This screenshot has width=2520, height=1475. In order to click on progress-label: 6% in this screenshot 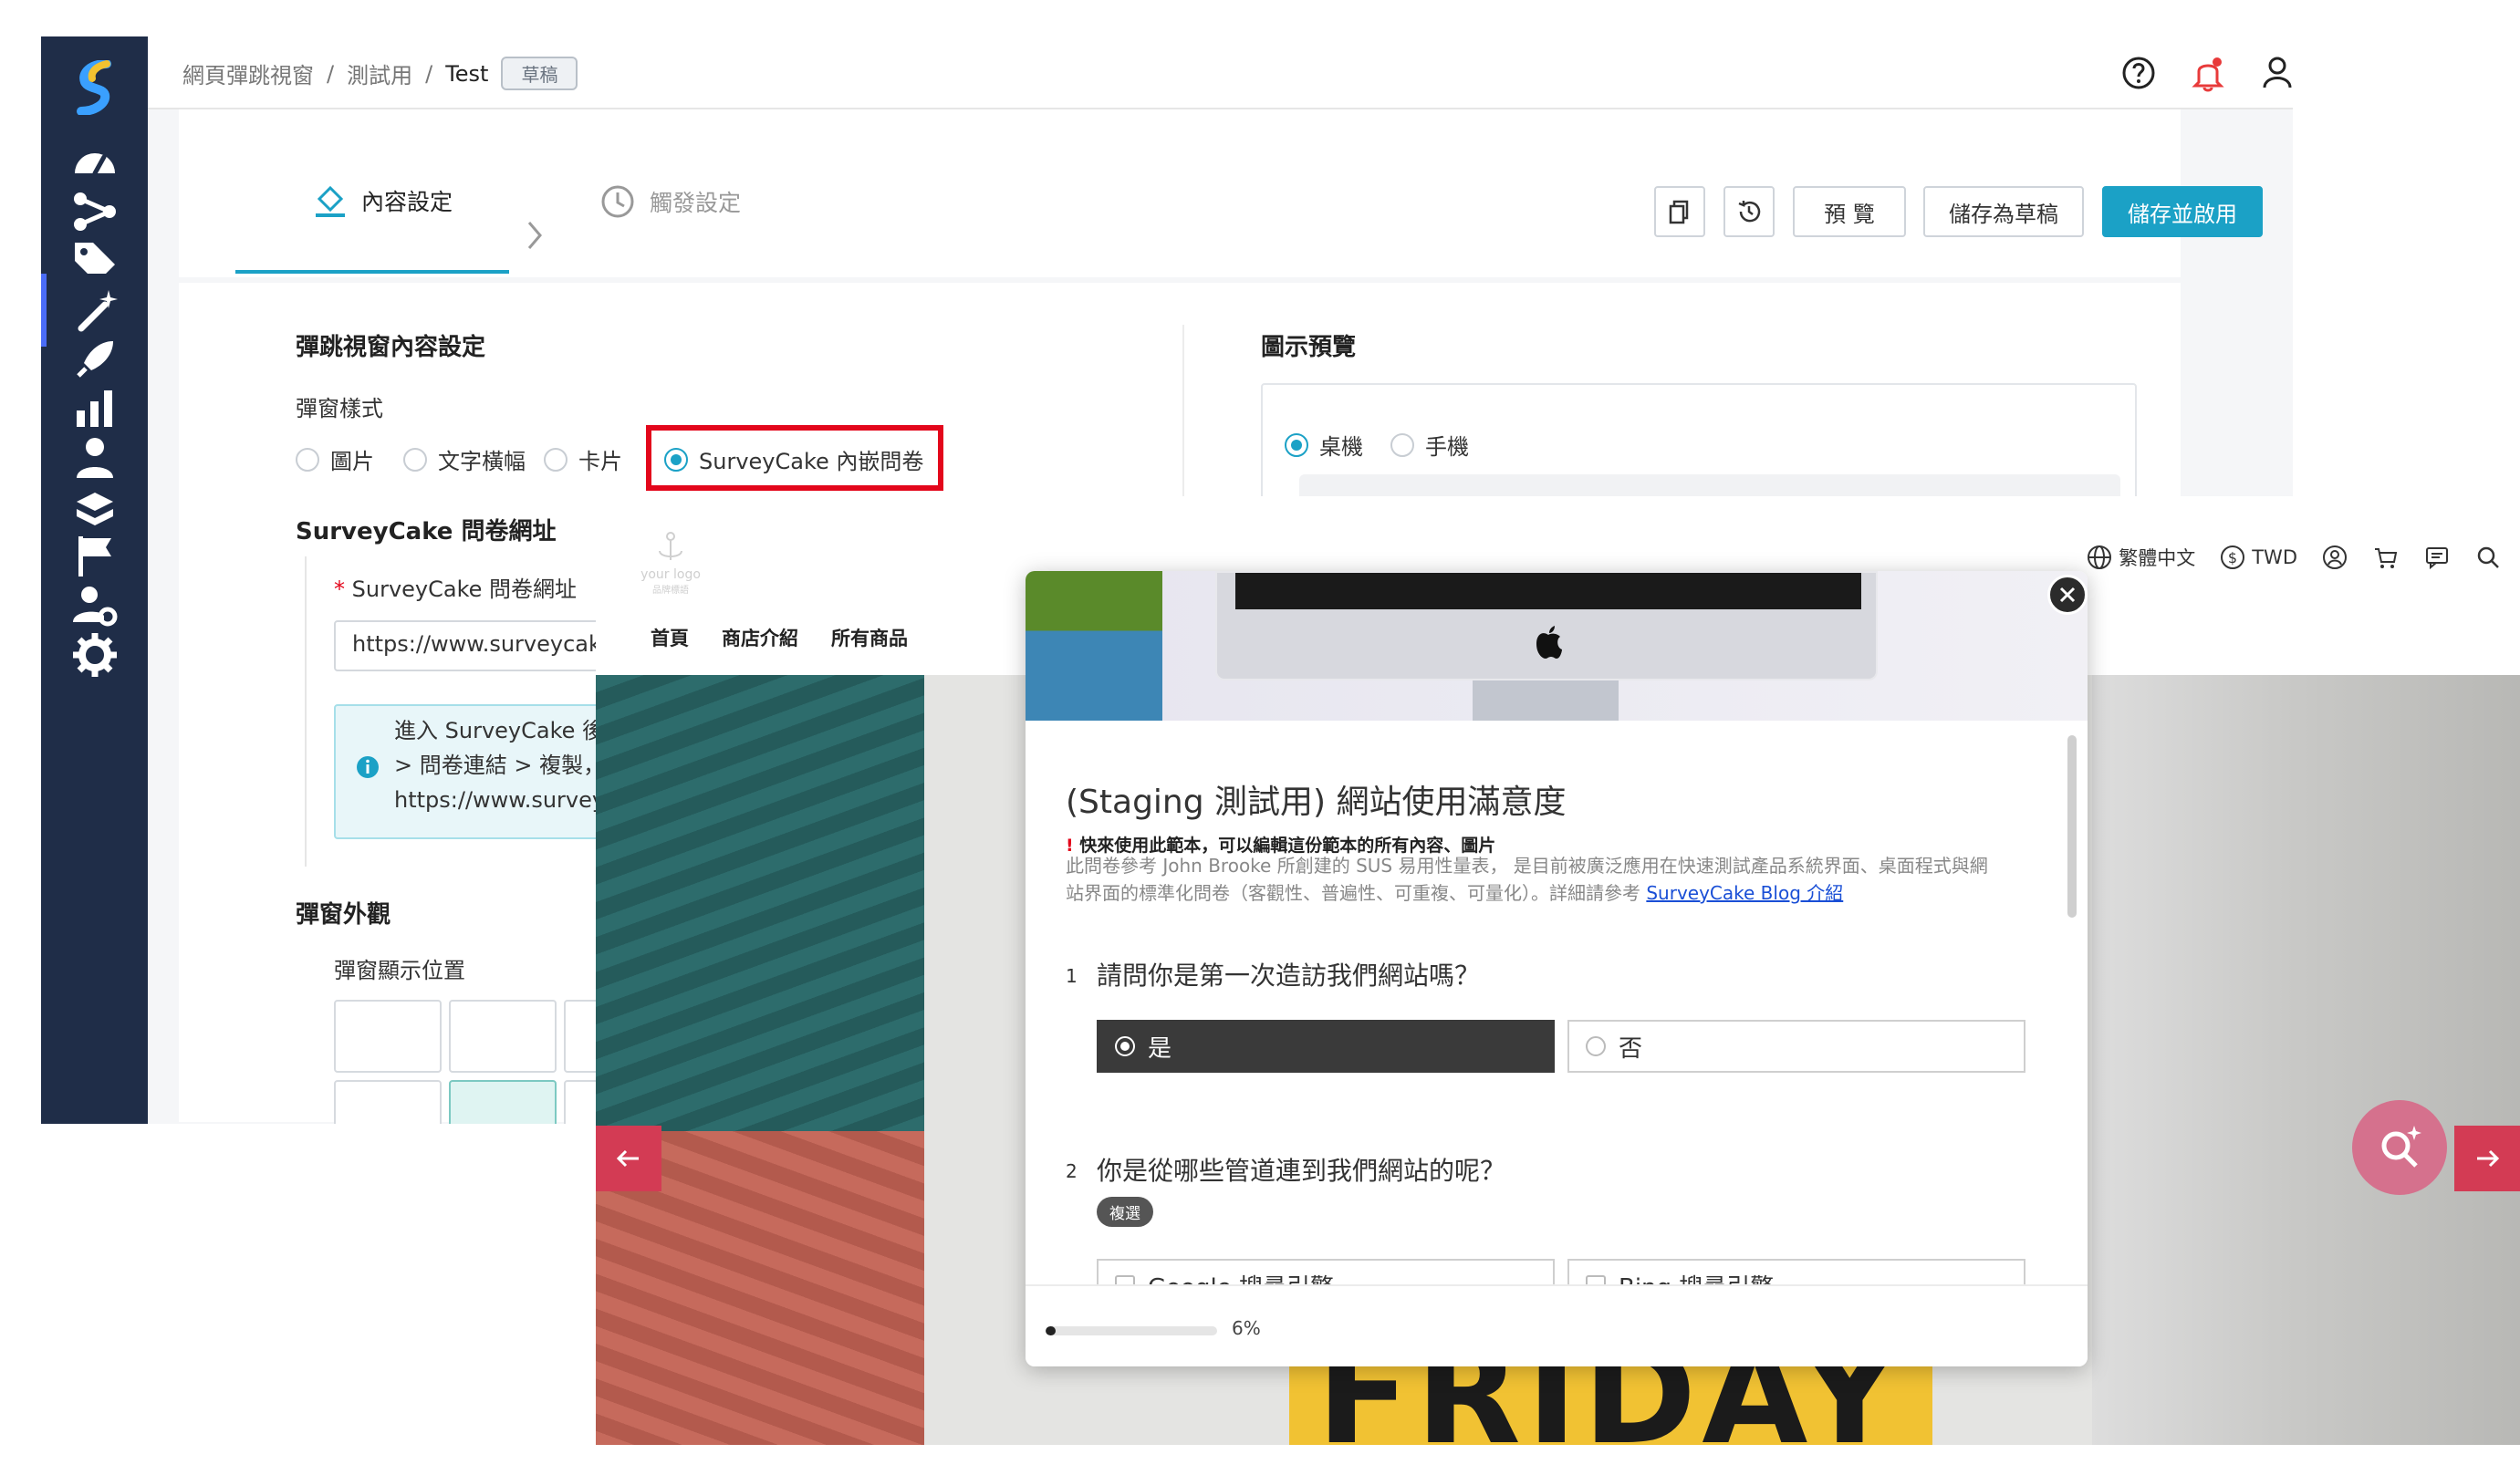, I will do `click(1247, 1328)`.